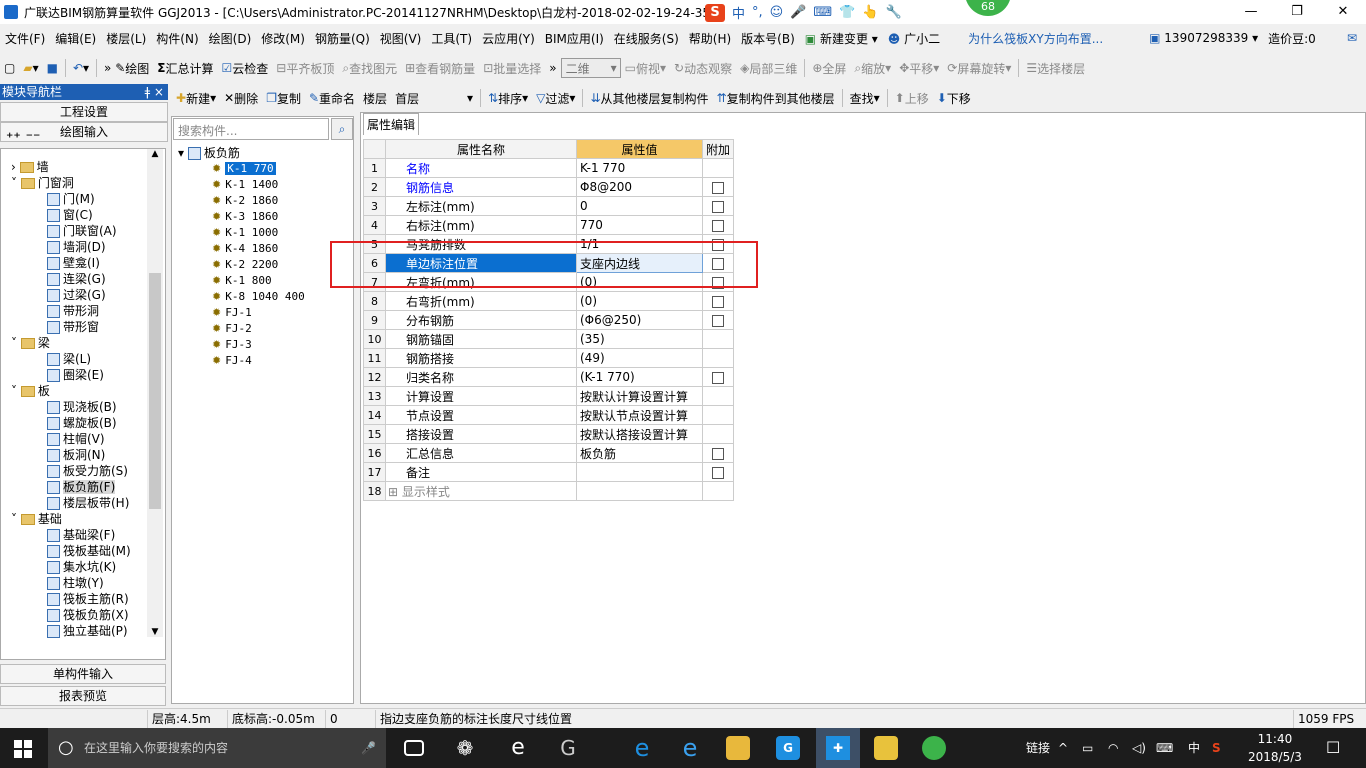  I want to click on copy-to-floor-button: ⇈ 复制构件到其他楼层, so click(776, 98).